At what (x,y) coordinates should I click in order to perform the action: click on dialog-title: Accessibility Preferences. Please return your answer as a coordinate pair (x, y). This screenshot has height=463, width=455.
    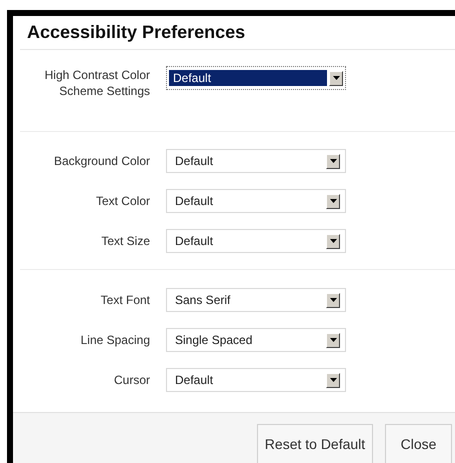
    Looking at the image, I should click on (136, 32).